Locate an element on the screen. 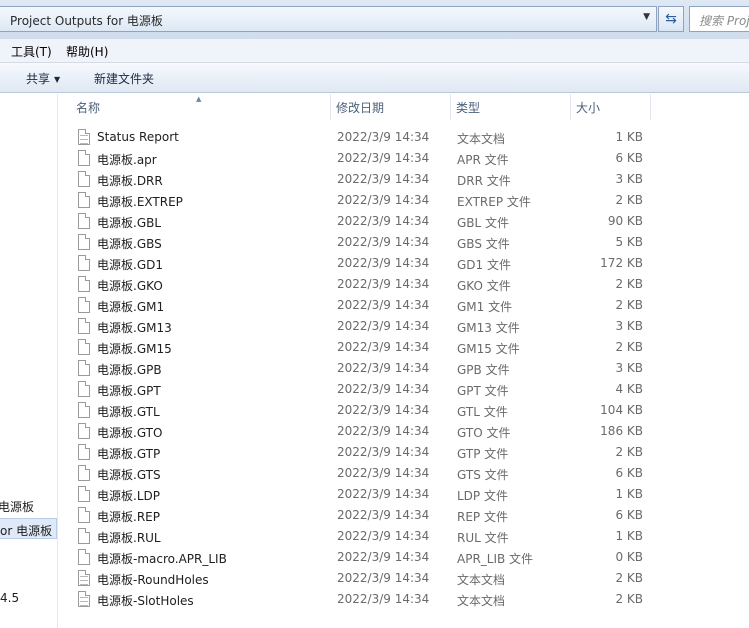 This screenshot has width=749, height=628. file-type: GPT 文件 is located at coordinates (483, 391).